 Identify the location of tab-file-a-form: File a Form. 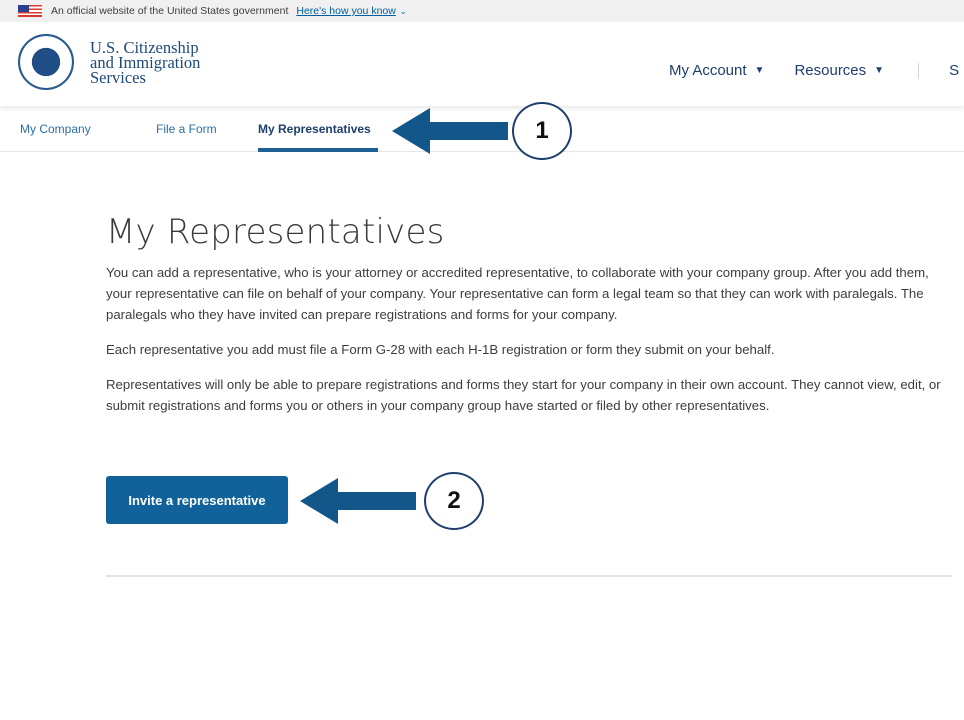
(186, 129).